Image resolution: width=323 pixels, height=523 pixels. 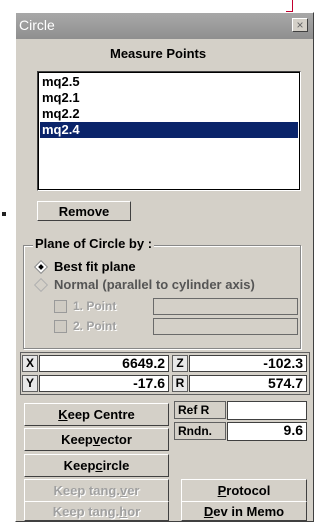 What do you see at coordinates (248, 363) in the screenshot?
I see `z-value: -102.3` at bounding box center [248, 363].